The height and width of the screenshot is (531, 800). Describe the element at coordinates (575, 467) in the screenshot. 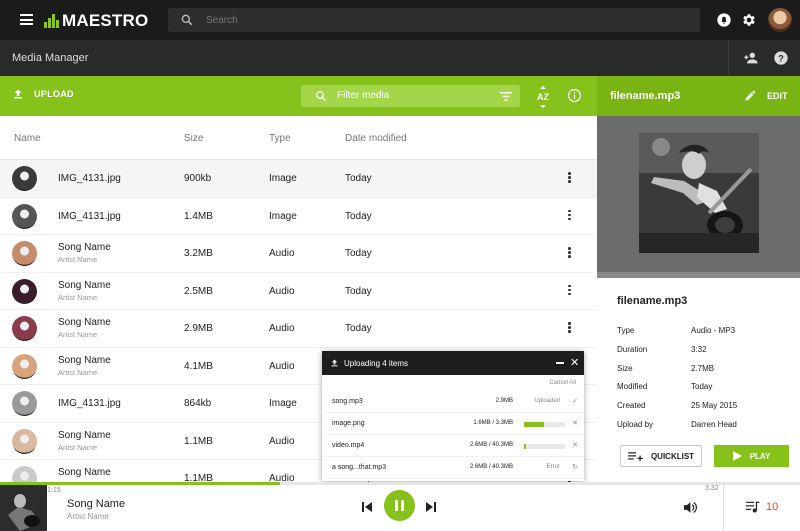

I see `upload-action-icon: ↻` at that location.